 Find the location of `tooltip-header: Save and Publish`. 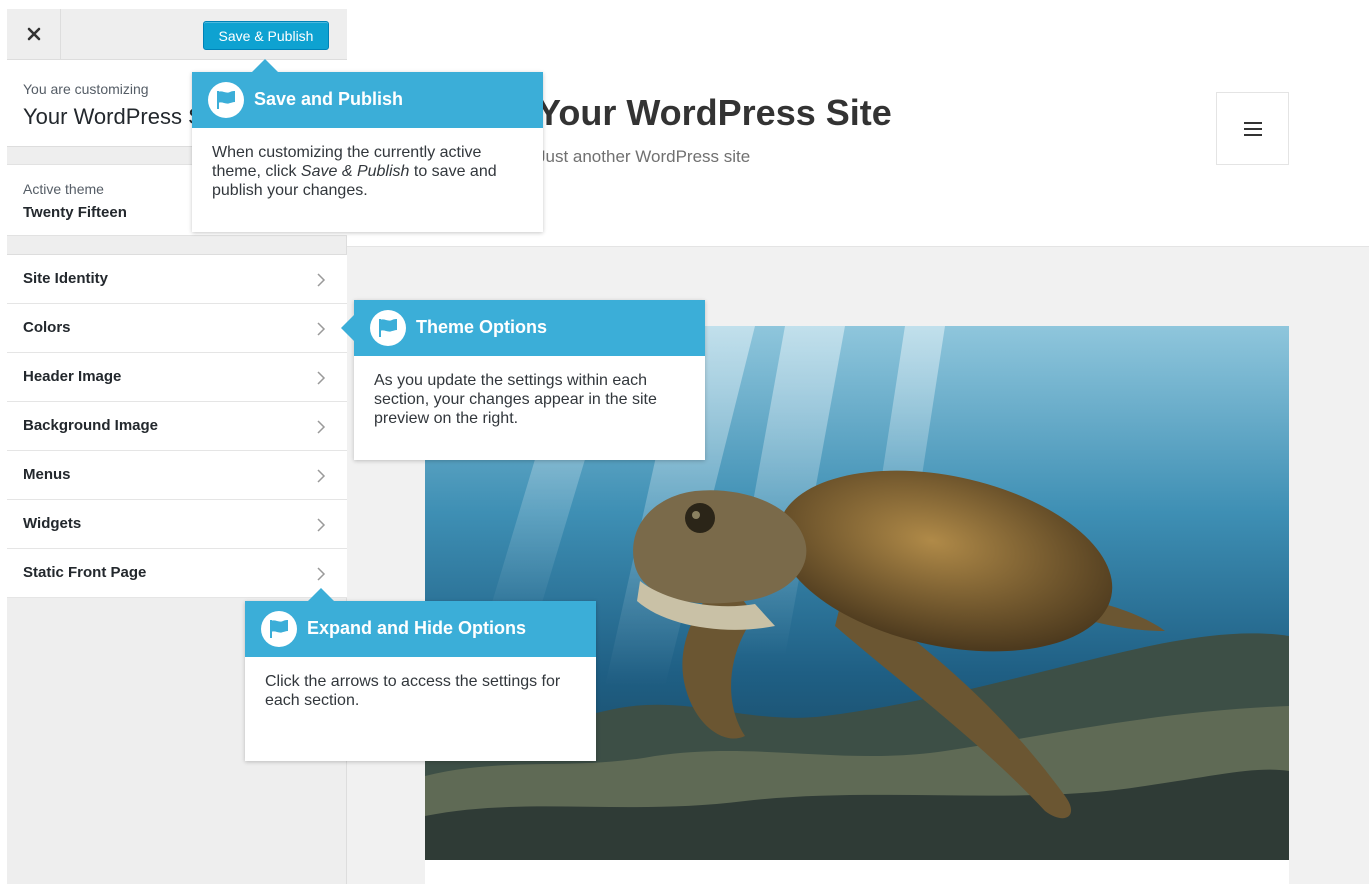

tooltip-header: Save and Publish is located at coordinates (367, 100).